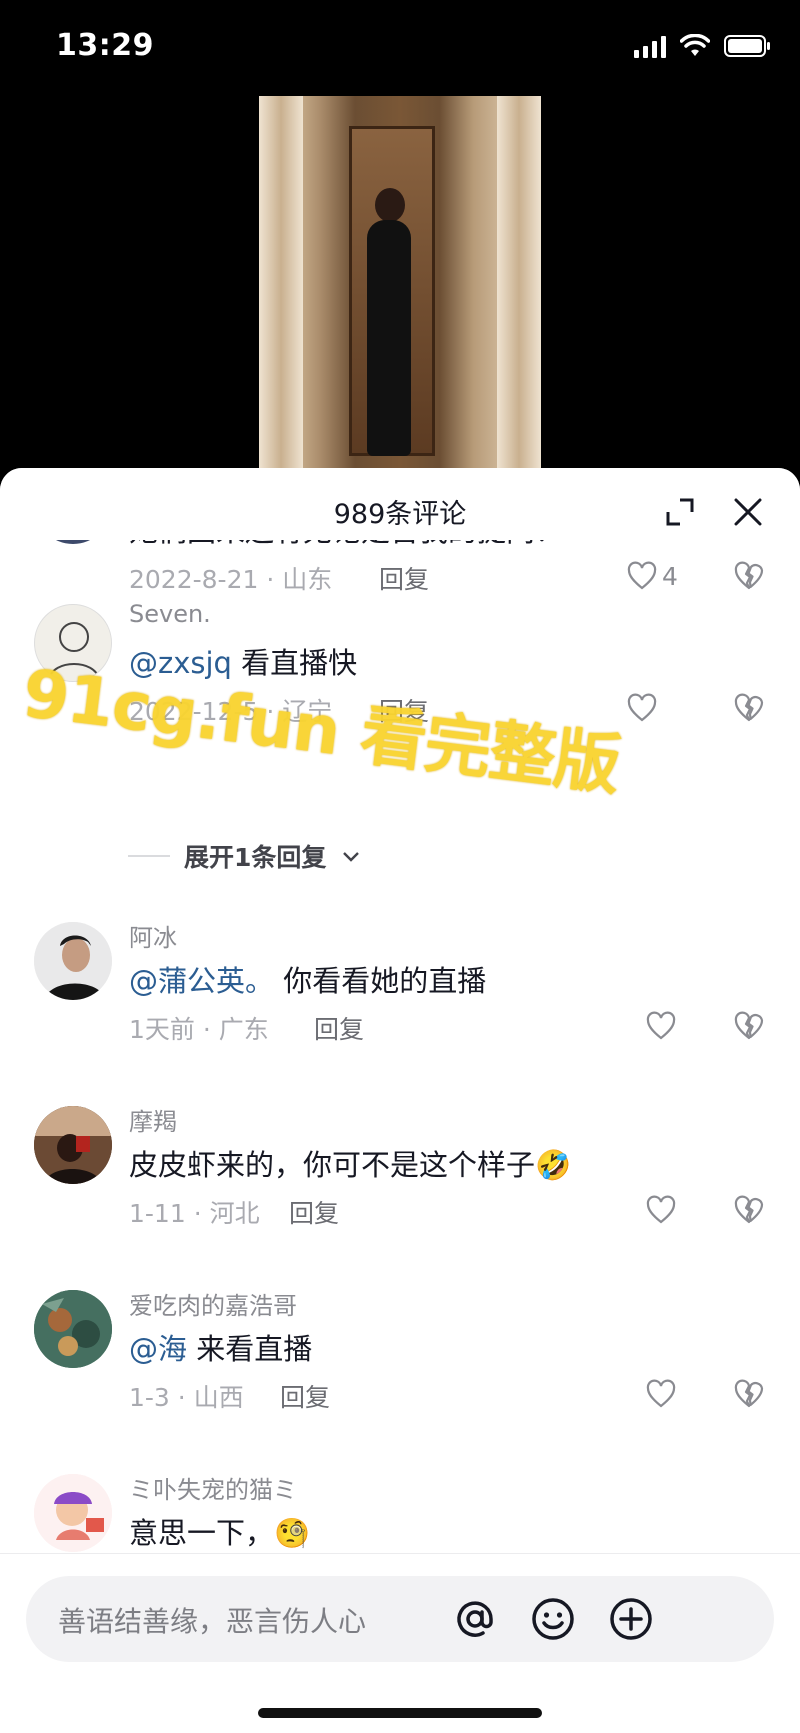  Describe the element at coordinates (292, 1533) in the screenshot. I see `emoji-monocle-icon: 🧐` at that location.